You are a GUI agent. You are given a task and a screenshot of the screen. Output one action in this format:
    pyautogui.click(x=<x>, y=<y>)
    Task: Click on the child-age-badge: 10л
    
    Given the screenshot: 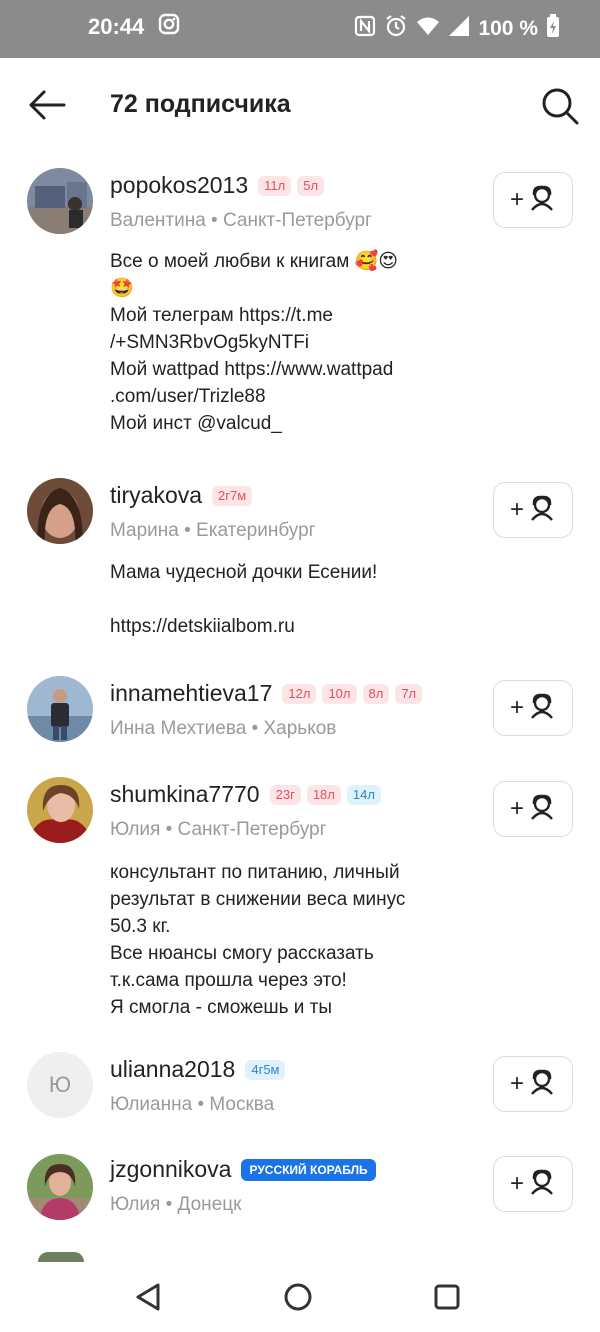 What is the action you would take?
    pyautogui.click(x=339, y=693)
    